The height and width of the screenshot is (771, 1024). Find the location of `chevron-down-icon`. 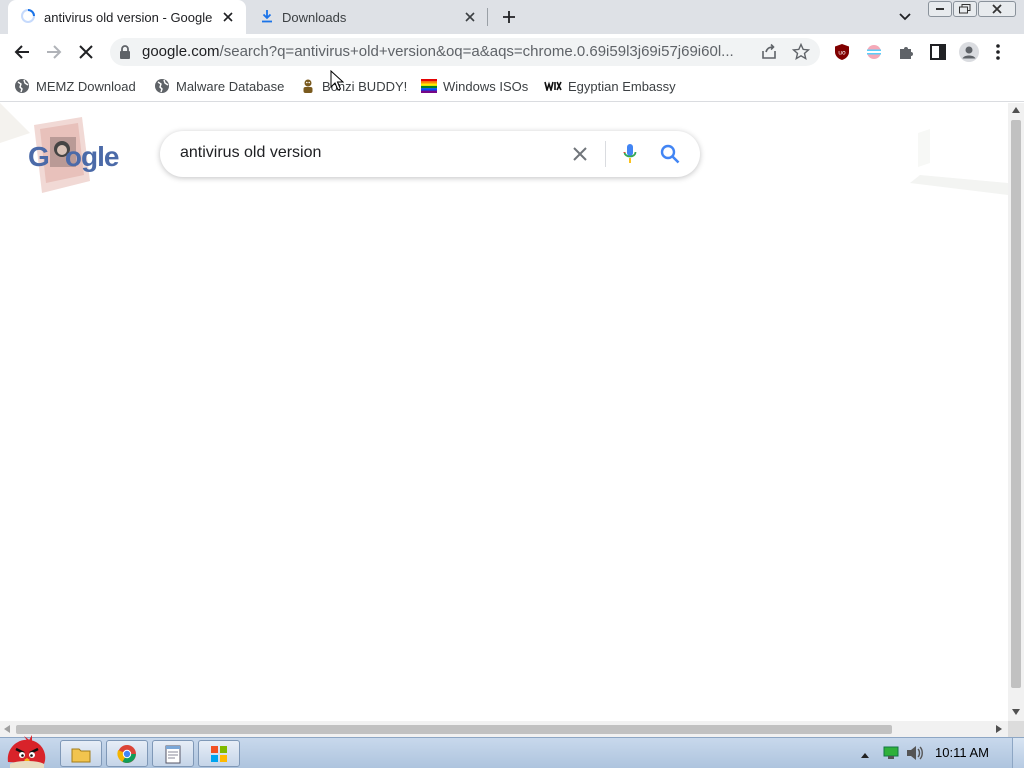

chevron-down-icon is located at coordinates (905, 17).